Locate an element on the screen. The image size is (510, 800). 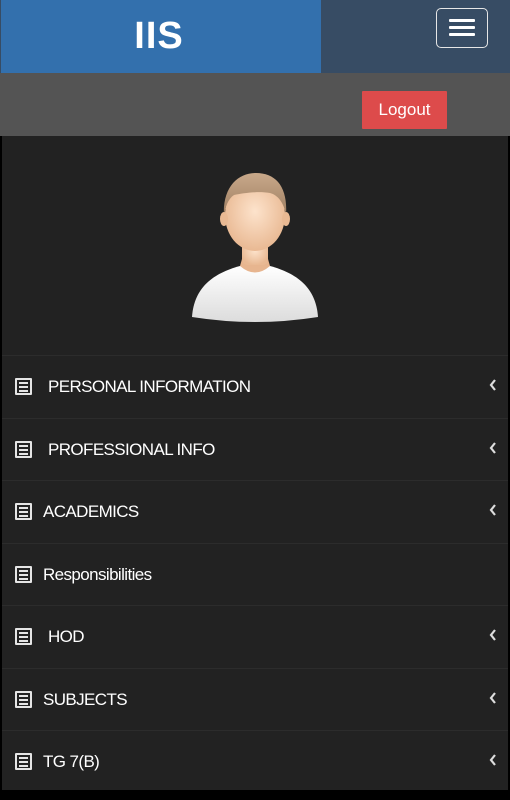
page-bottom-edge is located at coordinates (255, 795).